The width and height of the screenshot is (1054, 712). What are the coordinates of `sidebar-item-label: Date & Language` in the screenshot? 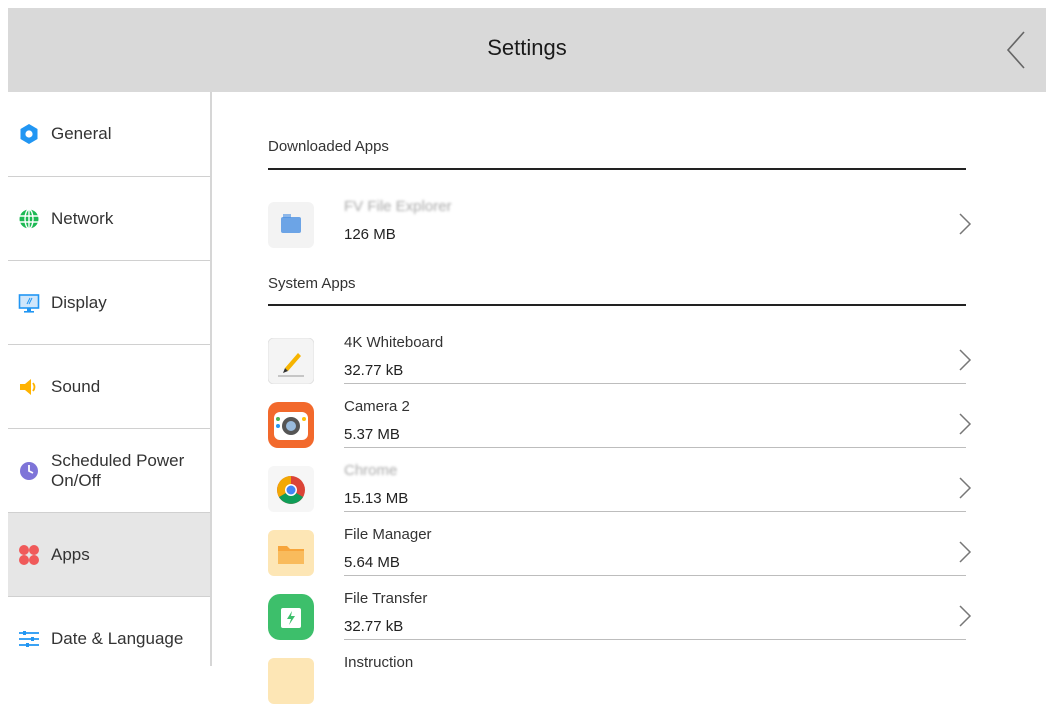 It's located at (117, 638).